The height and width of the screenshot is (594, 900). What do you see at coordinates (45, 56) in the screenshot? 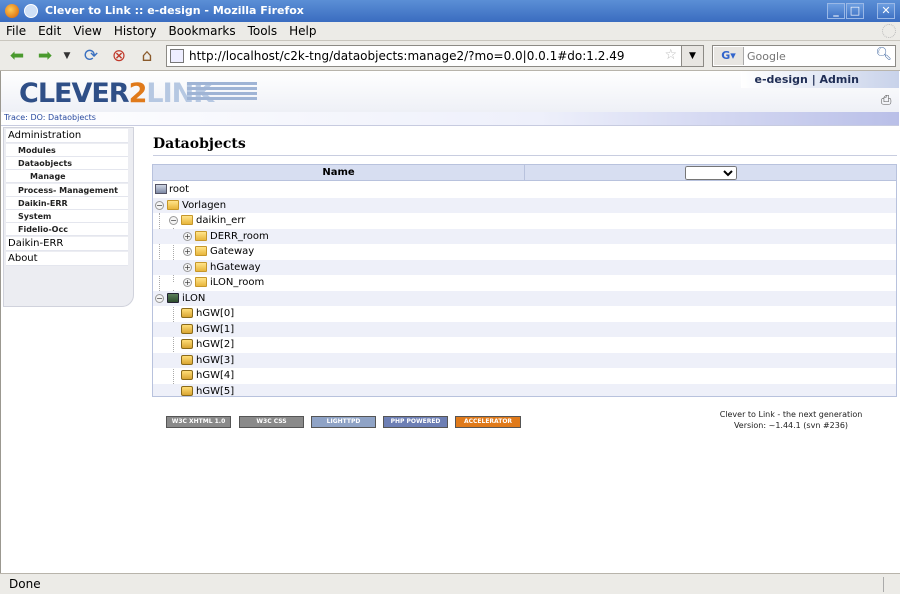
I see `forward-arrow-icon: ➡` at bounding box center [45, 56].